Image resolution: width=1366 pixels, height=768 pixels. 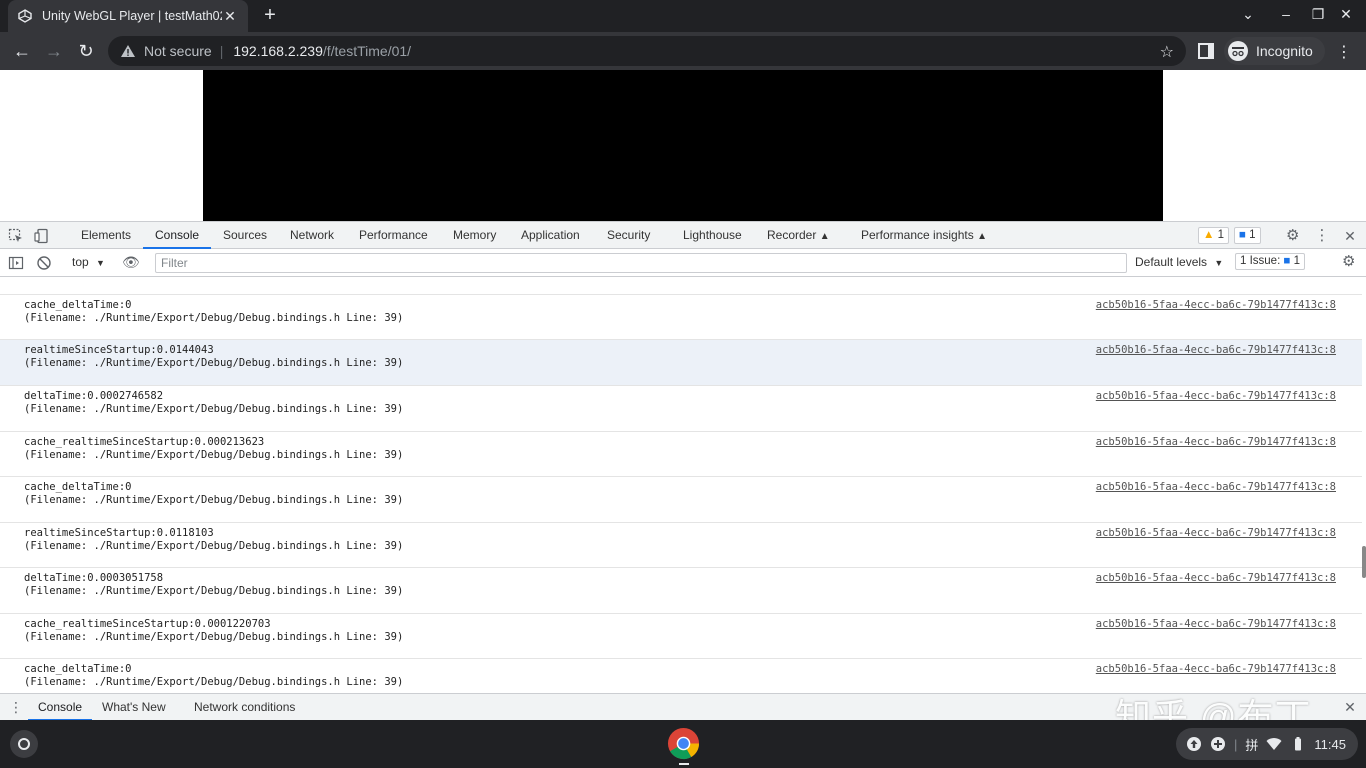 What do you see at coordinates (244, 707) in the screenshot?
I see `drawer-tab-network-conditions: Network conditions` at bounding box center [244, 707].